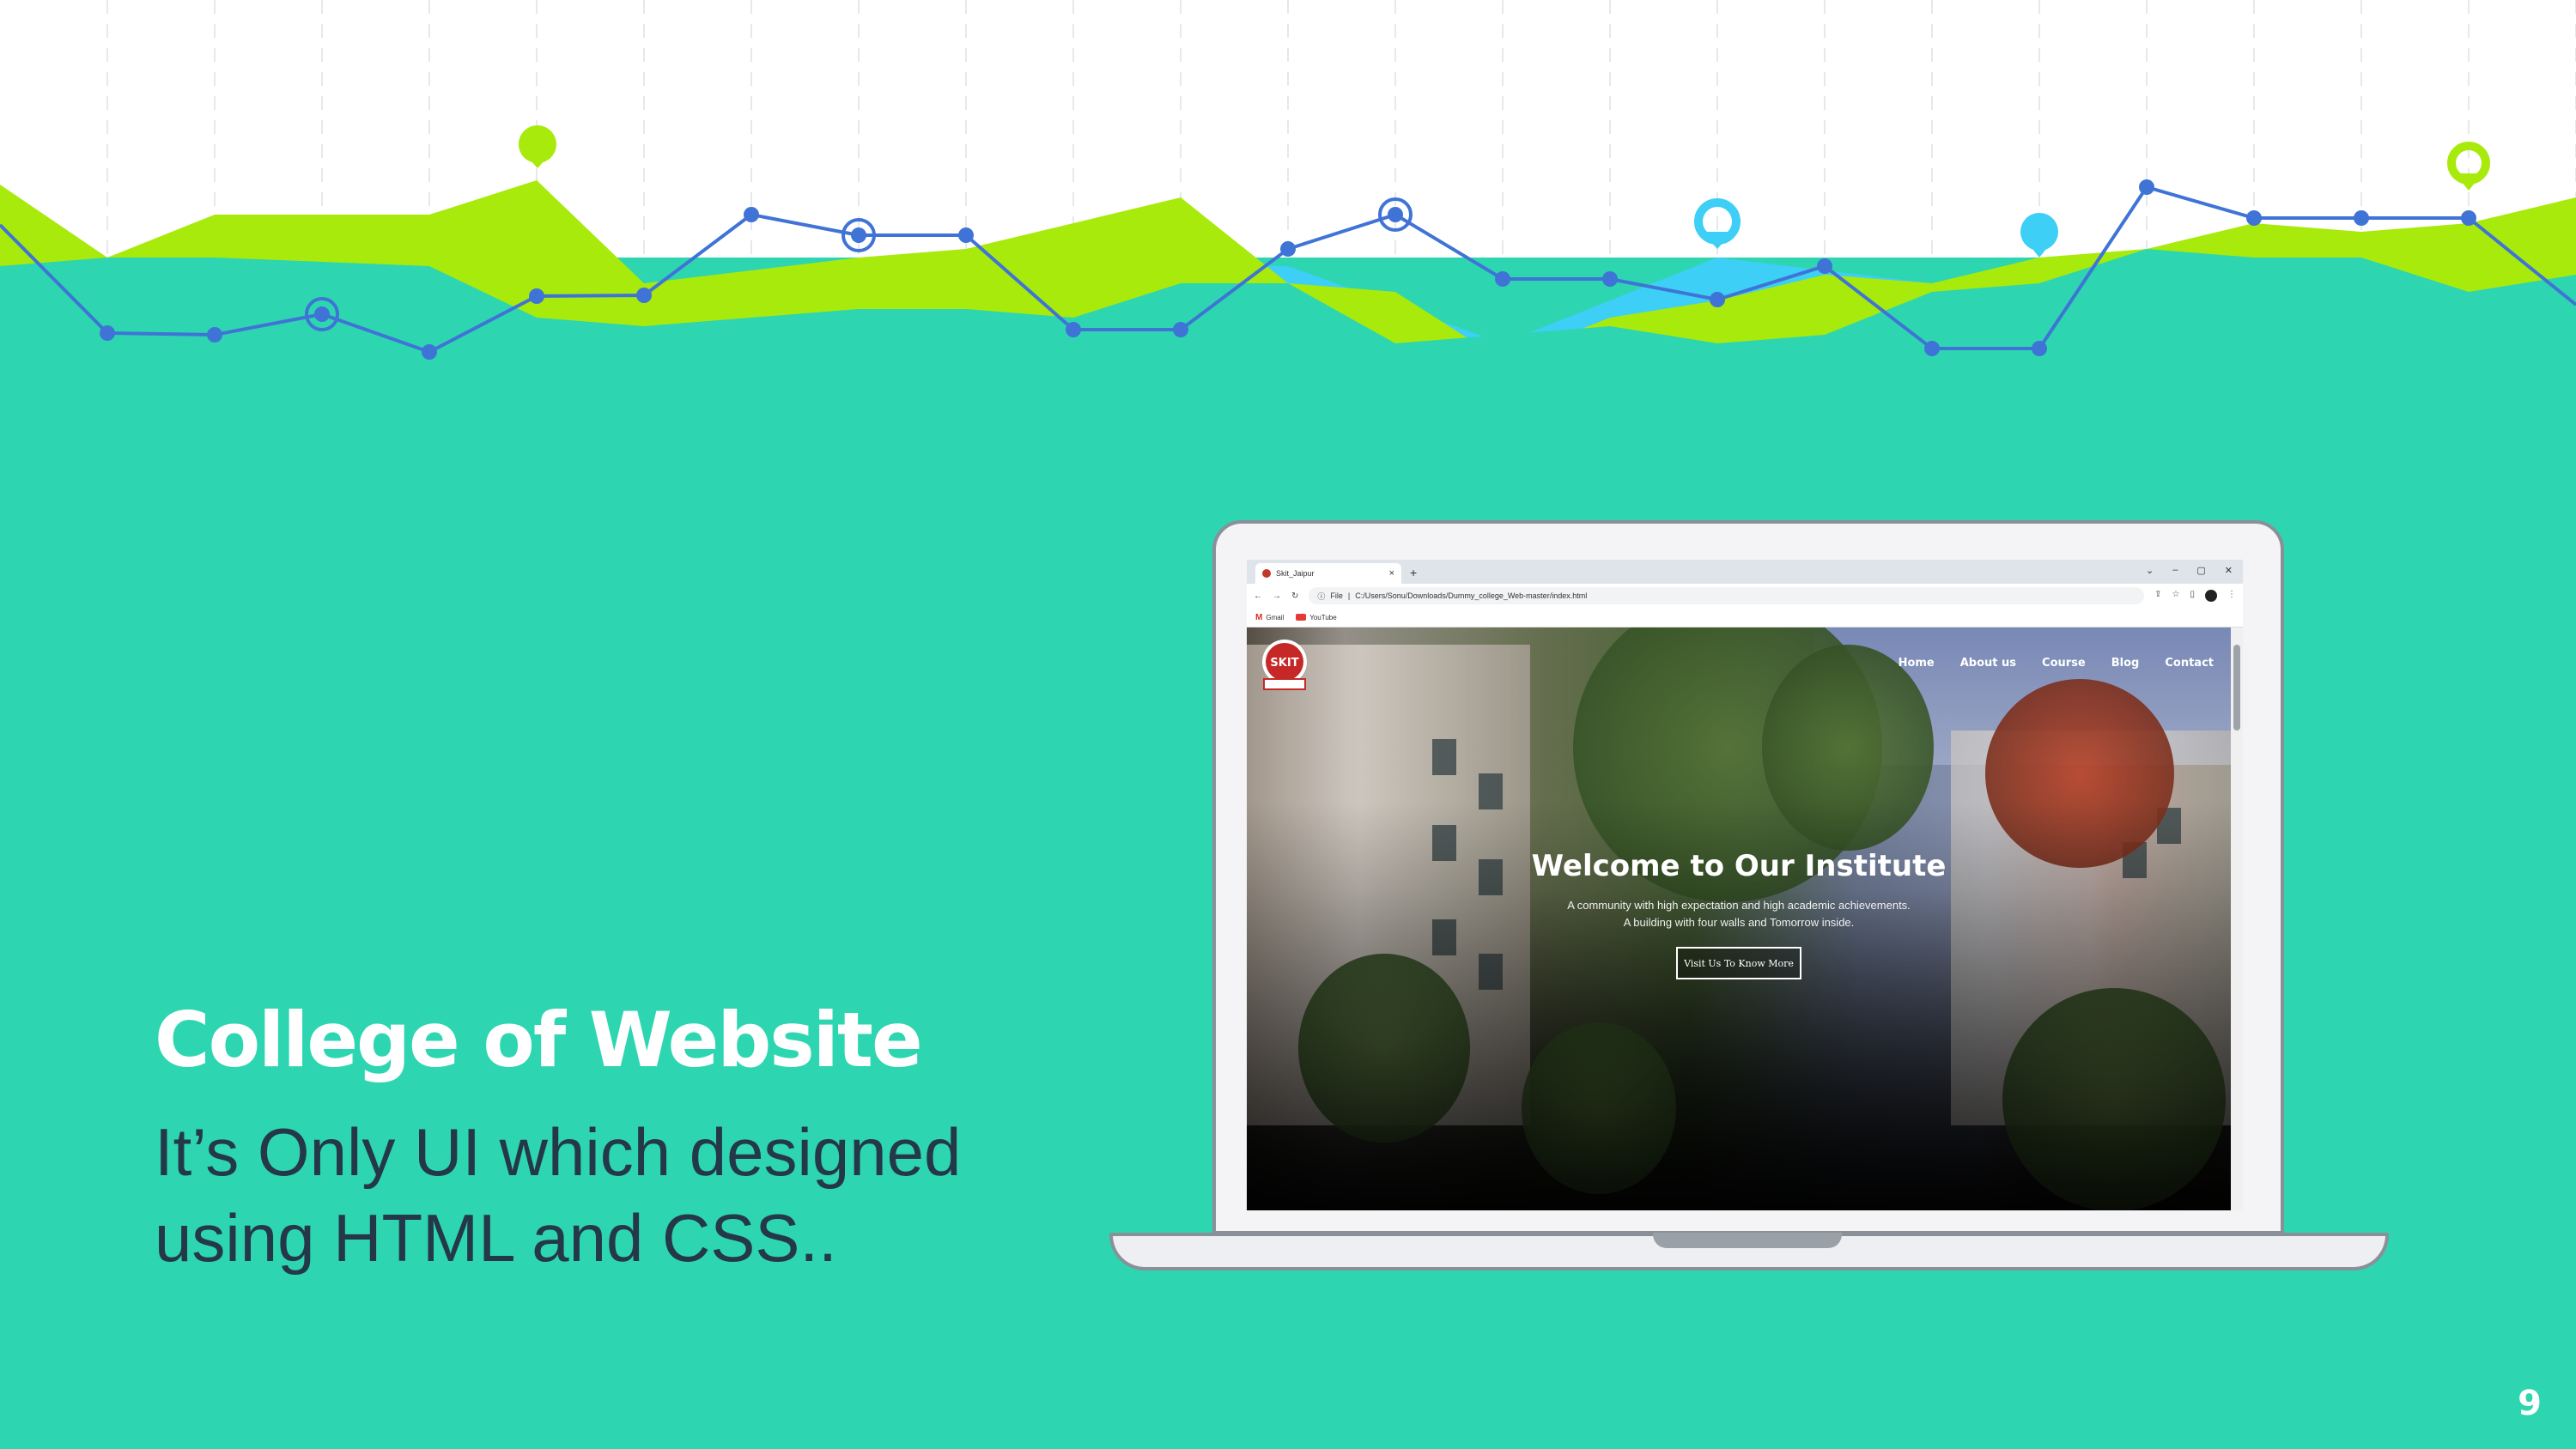  I want to click on address-prefix: File, so click(1336, 595).